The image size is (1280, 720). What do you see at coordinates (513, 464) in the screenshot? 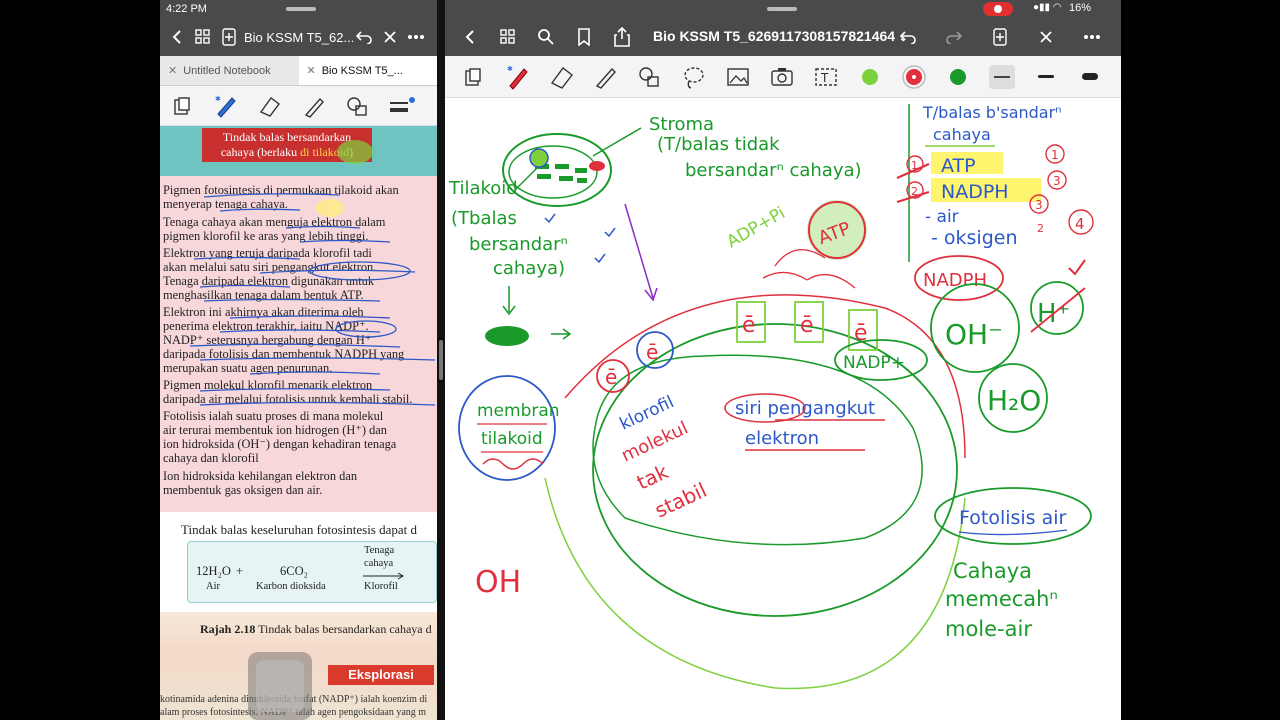
I see `wave-mark` at bounding box center [513, 464].